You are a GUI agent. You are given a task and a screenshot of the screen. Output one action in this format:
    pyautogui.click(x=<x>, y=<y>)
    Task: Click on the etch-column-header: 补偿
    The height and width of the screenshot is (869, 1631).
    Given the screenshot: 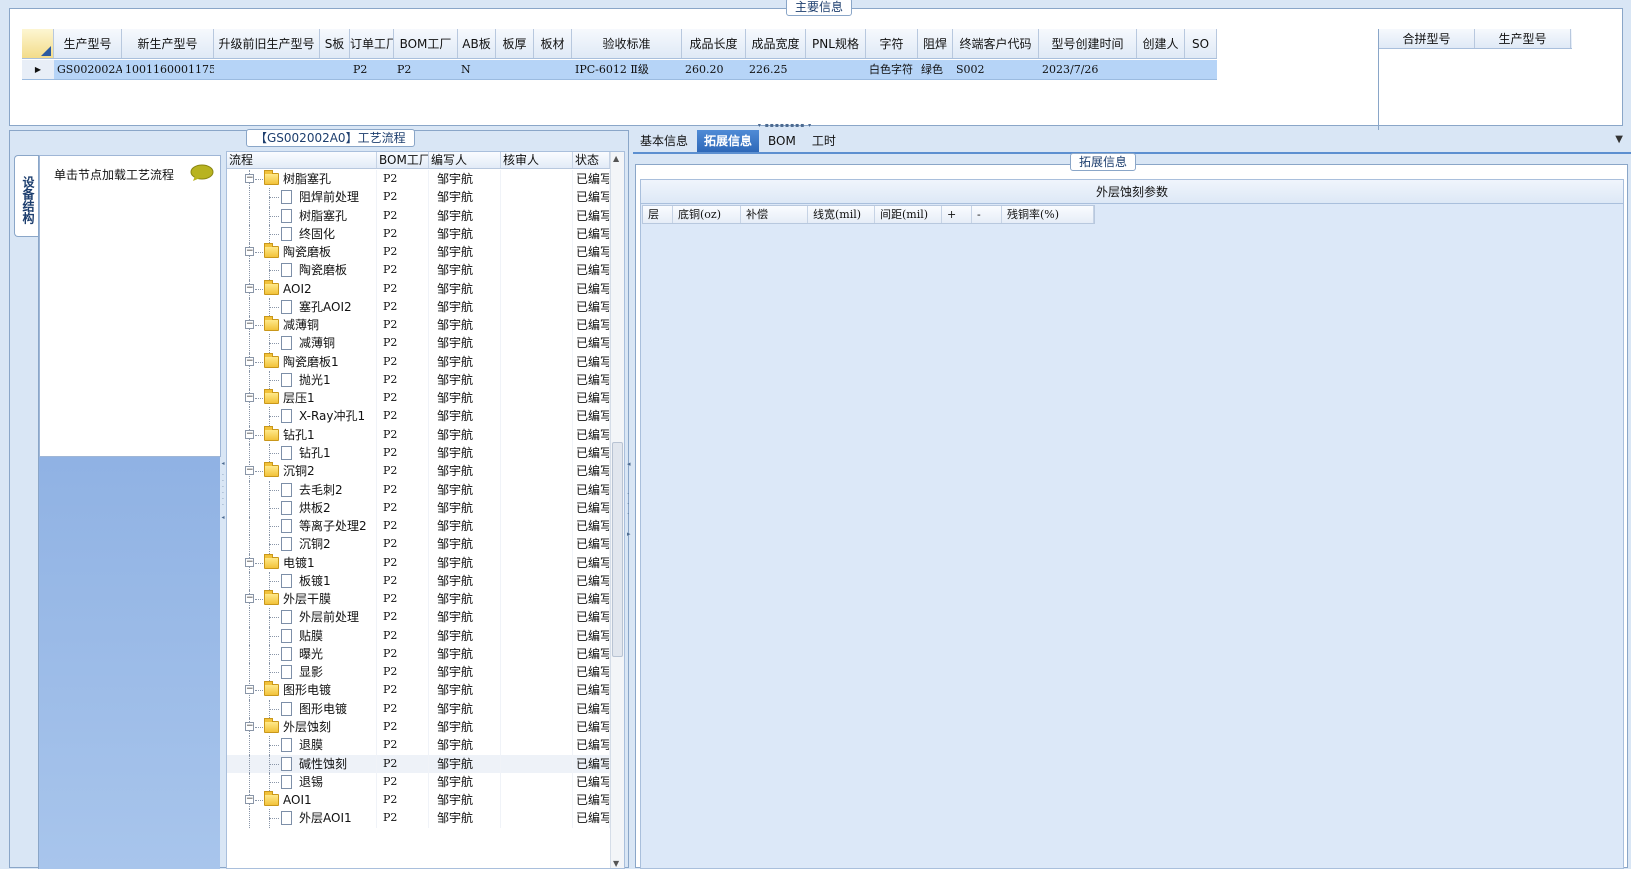 What is the action you would take?
    pyautogui.click(x=774, y=214)
    